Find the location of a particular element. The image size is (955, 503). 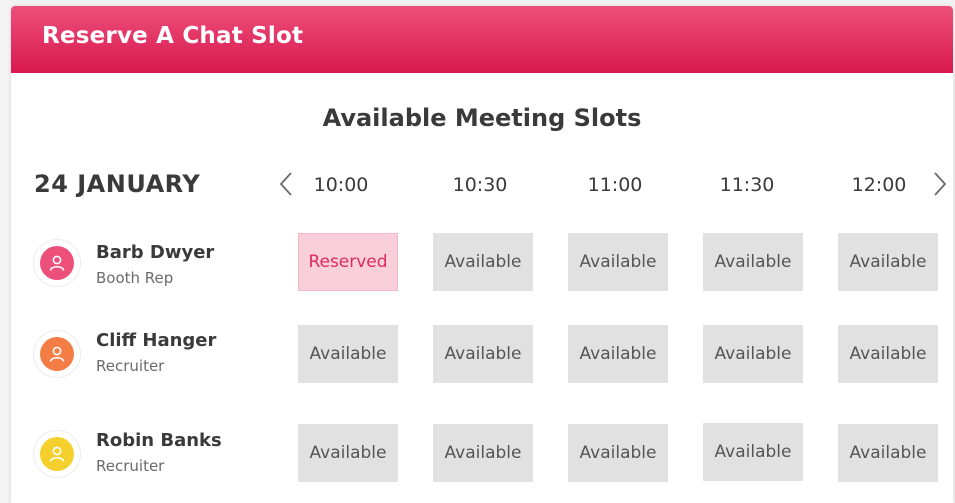

person-name: Cliff Hanger is located at coordinates (156, 340).